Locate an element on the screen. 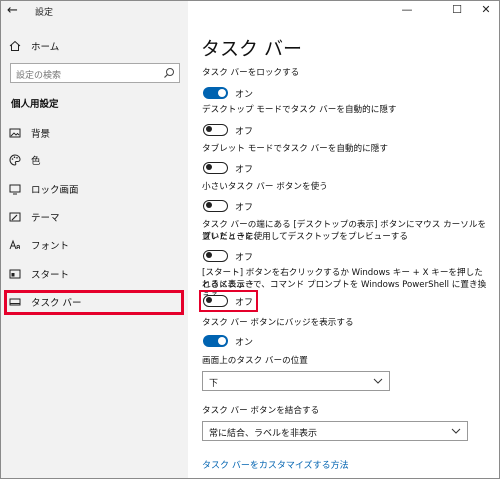 The image size is (500, 479). sidebar-item-theme: テーマ is located at coordinates (34, 217).